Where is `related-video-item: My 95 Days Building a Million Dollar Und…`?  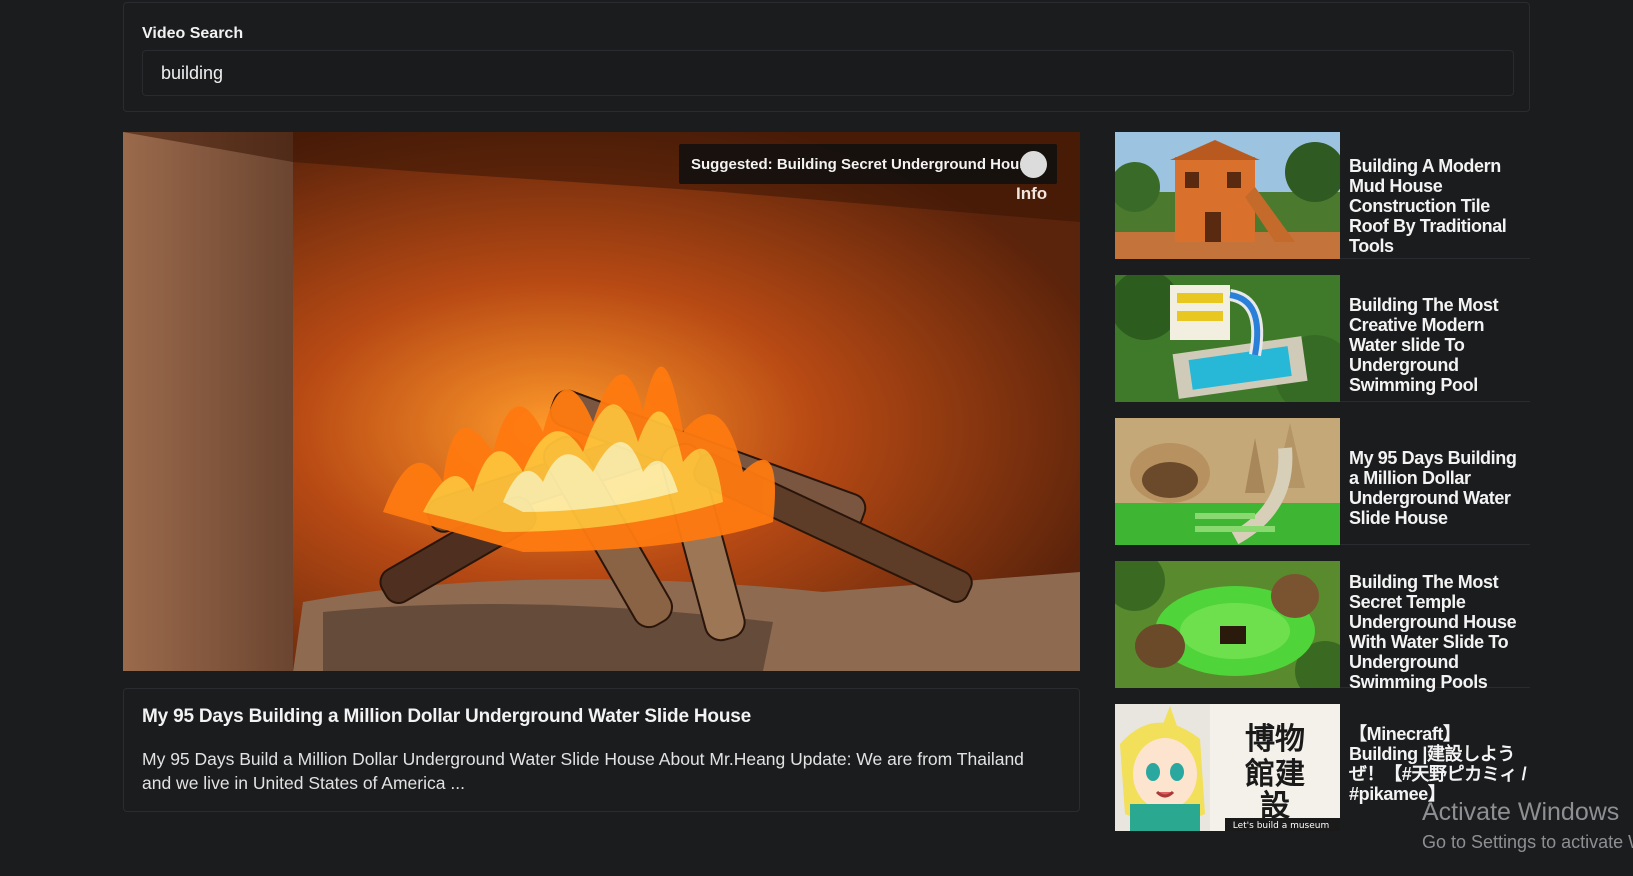
related-video-item: My 95 Days Building a Million Dollar Und… is located at coordinates (1322, 481).